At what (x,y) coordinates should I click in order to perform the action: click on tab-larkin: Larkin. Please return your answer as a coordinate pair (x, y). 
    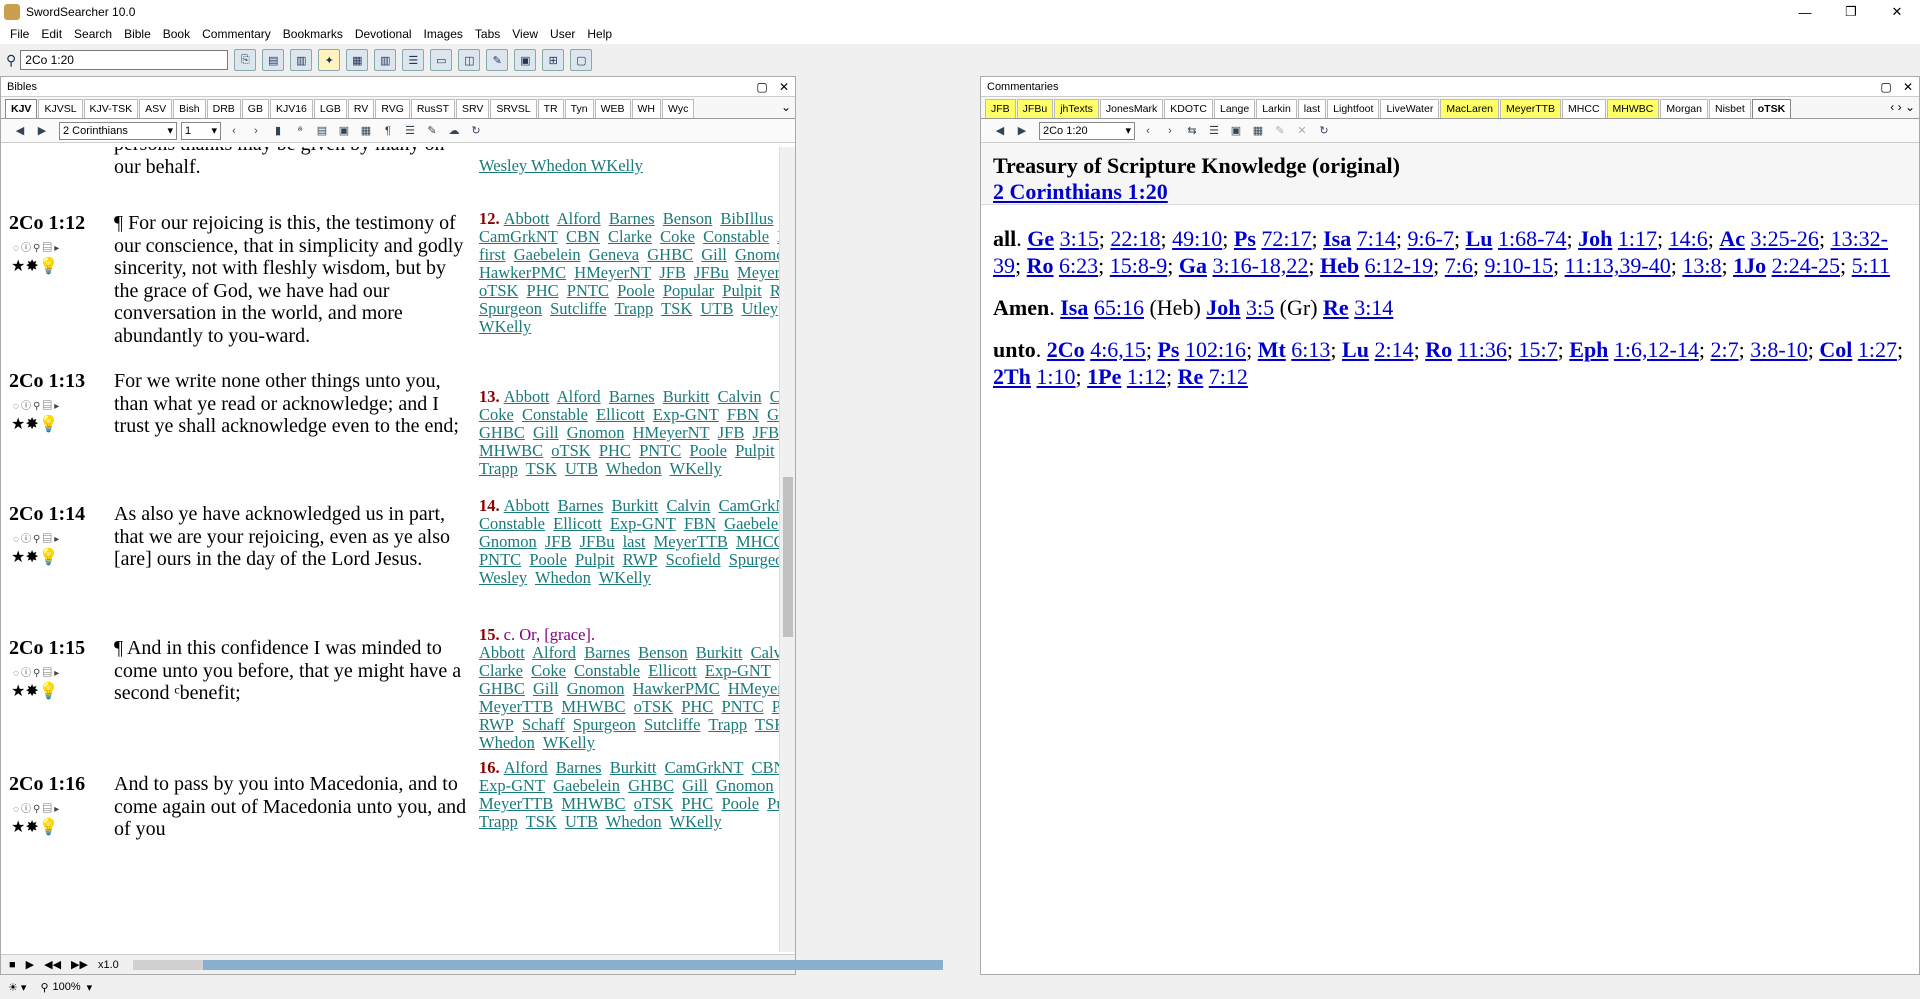
    Looking at the image, I should click on (1276, 108).